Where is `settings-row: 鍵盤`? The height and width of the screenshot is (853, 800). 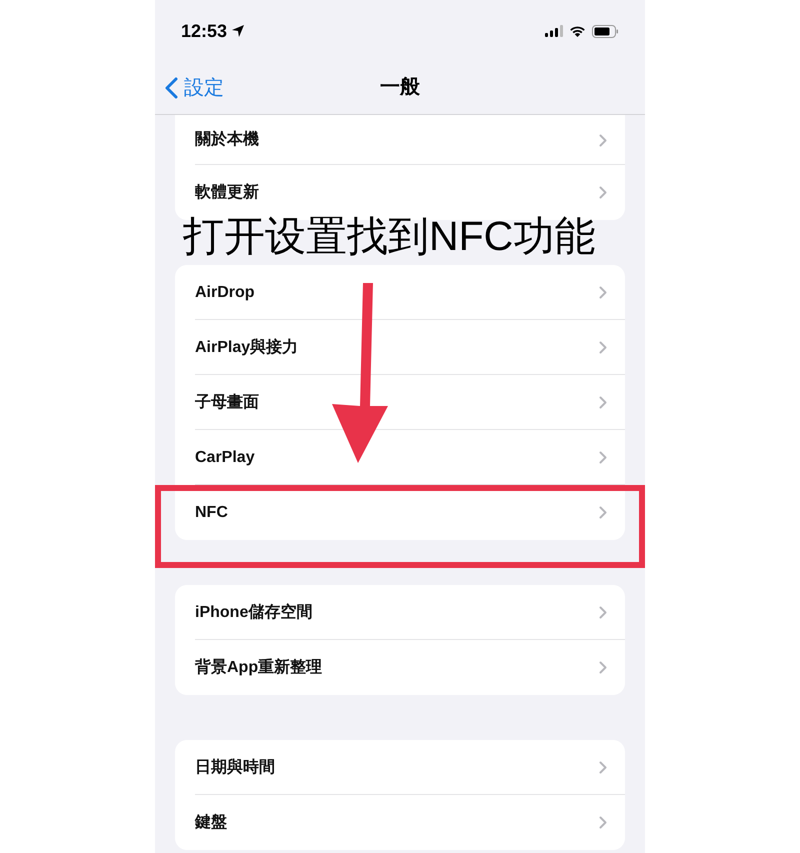 settings-row: 鍵盤 is located at coordinates (400, 822).